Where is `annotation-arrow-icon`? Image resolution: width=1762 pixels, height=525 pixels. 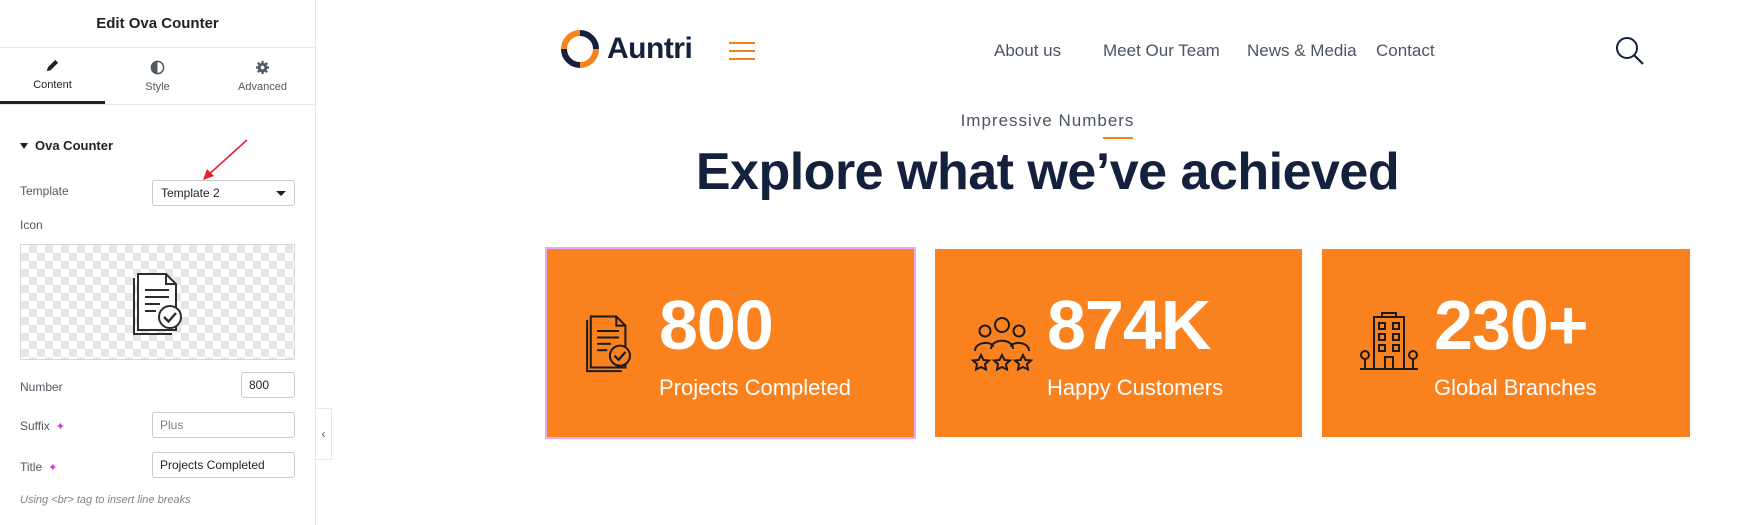 annotation-arrow-icon is located at coordinates (225, 159).